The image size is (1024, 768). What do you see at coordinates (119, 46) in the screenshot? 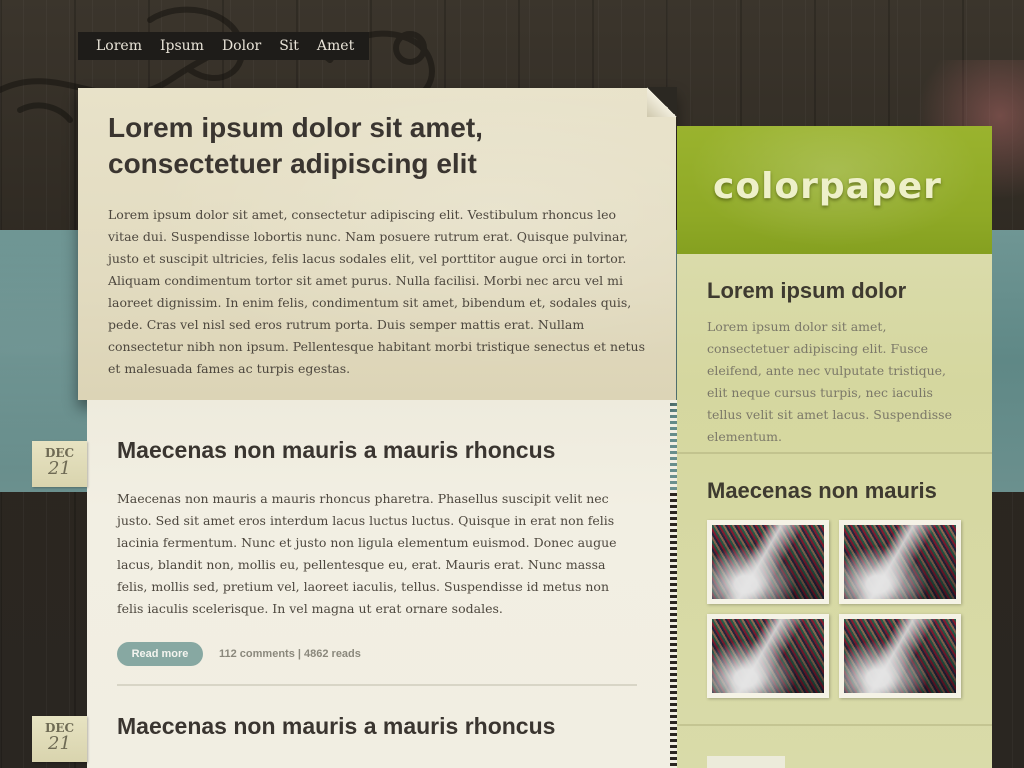
I see `nav-item-lorem: Lorem` at bounding box center [119, 46].